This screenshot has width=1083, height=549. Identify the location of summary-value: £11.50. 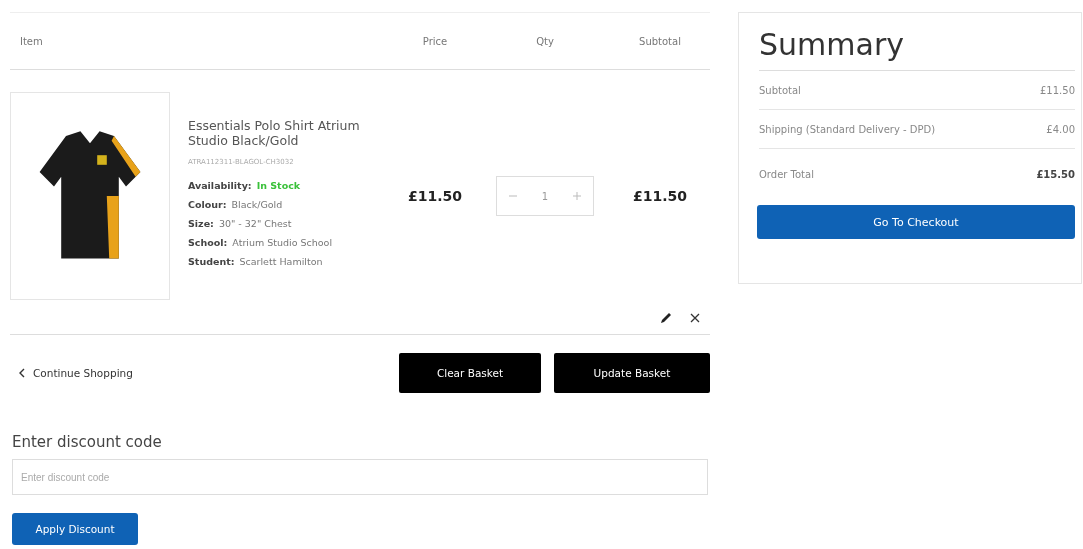
(1057, 90).